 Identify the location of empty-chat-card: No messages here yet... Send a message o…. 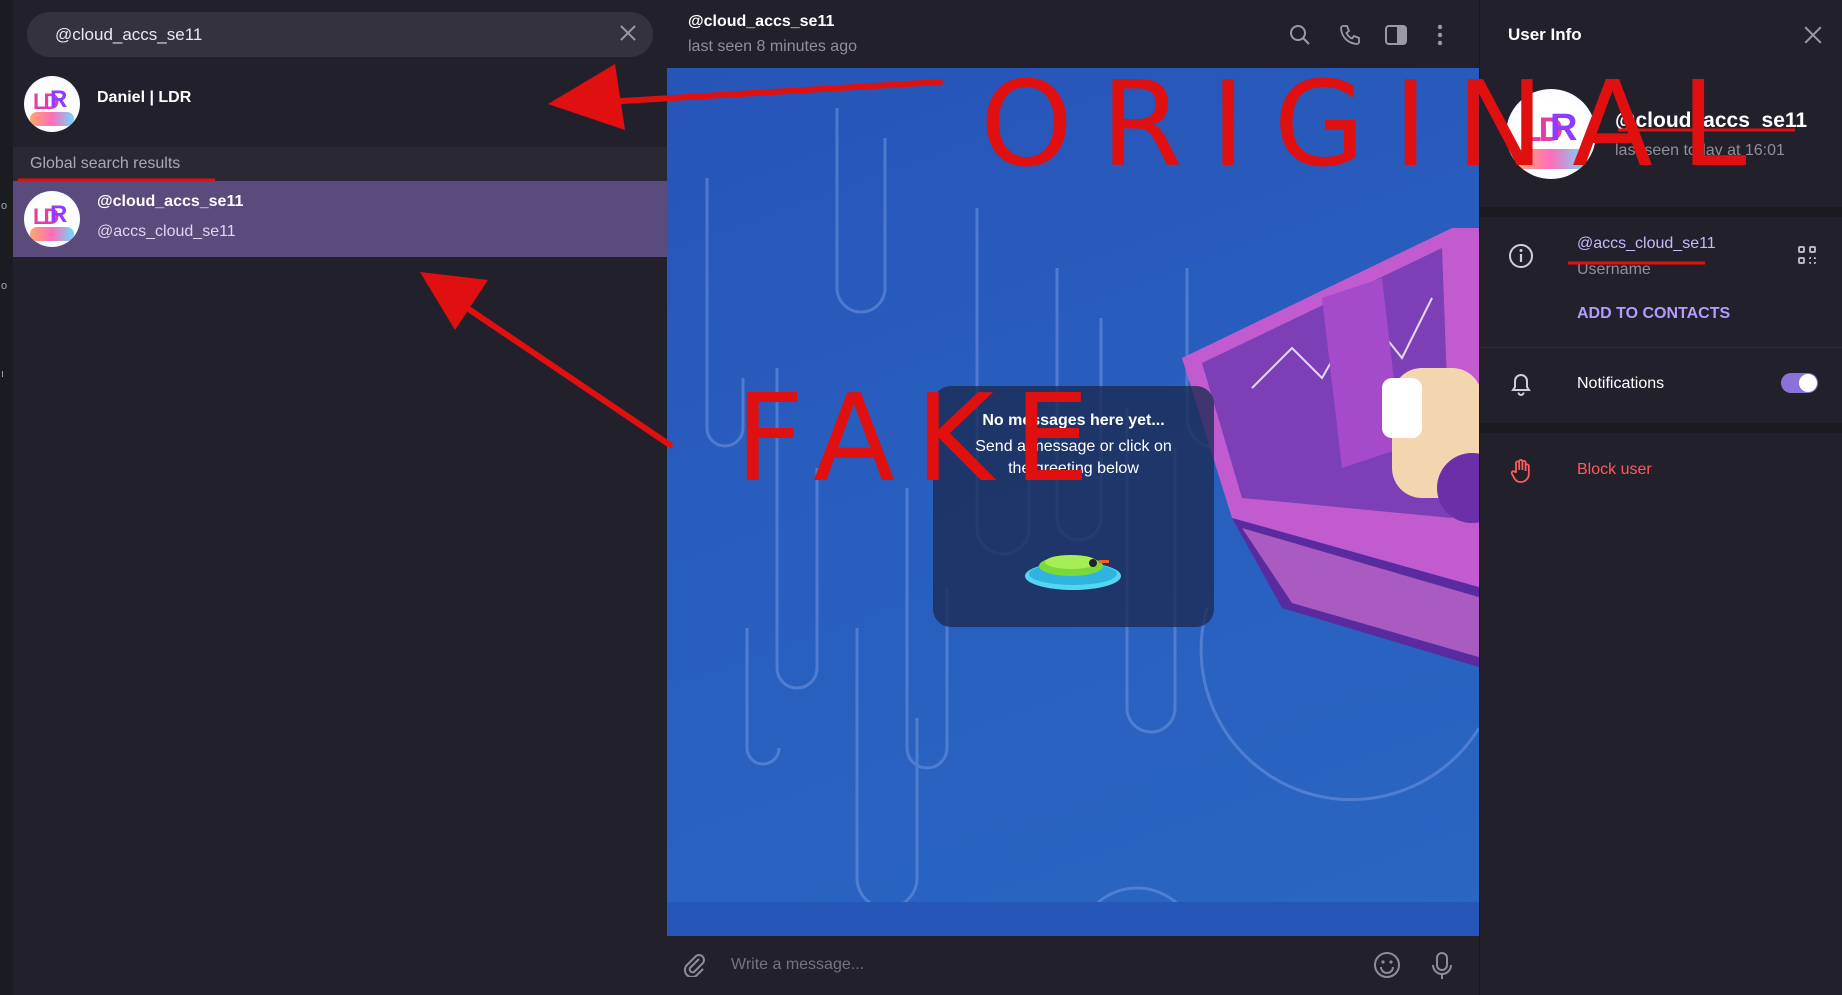
(1073, 506).